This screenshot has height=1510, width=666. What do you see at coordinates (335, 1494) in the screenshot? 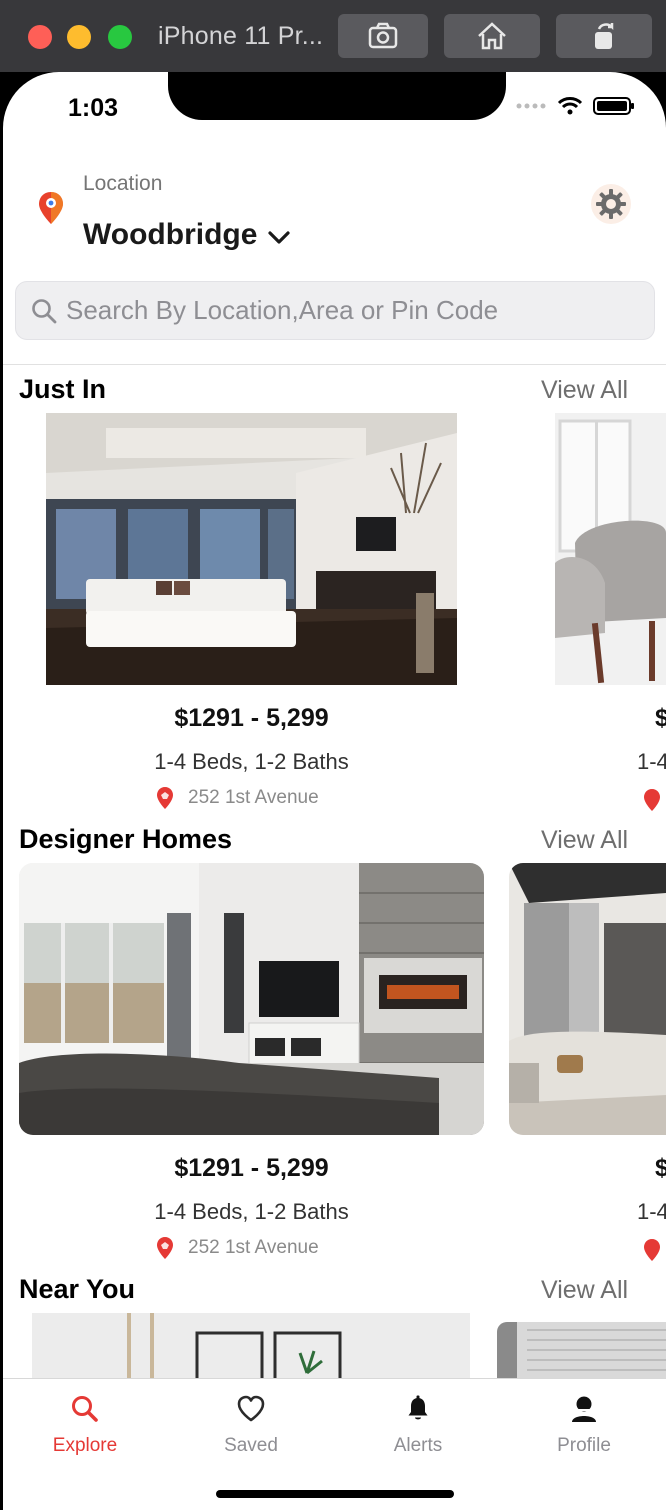
I see `home-indicator` at bounding box center [335, 1494].